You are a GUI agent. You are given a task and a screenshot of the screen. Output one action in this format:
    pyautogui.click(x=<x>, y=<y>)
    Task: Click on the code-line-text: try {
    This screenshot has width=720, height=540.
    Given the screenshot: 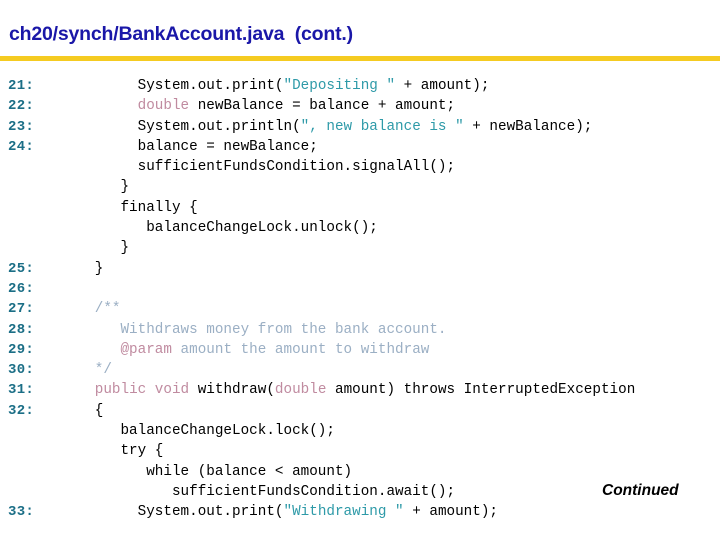 What is the action you would take?
    pyautogui.click(x=116, y=451)
    